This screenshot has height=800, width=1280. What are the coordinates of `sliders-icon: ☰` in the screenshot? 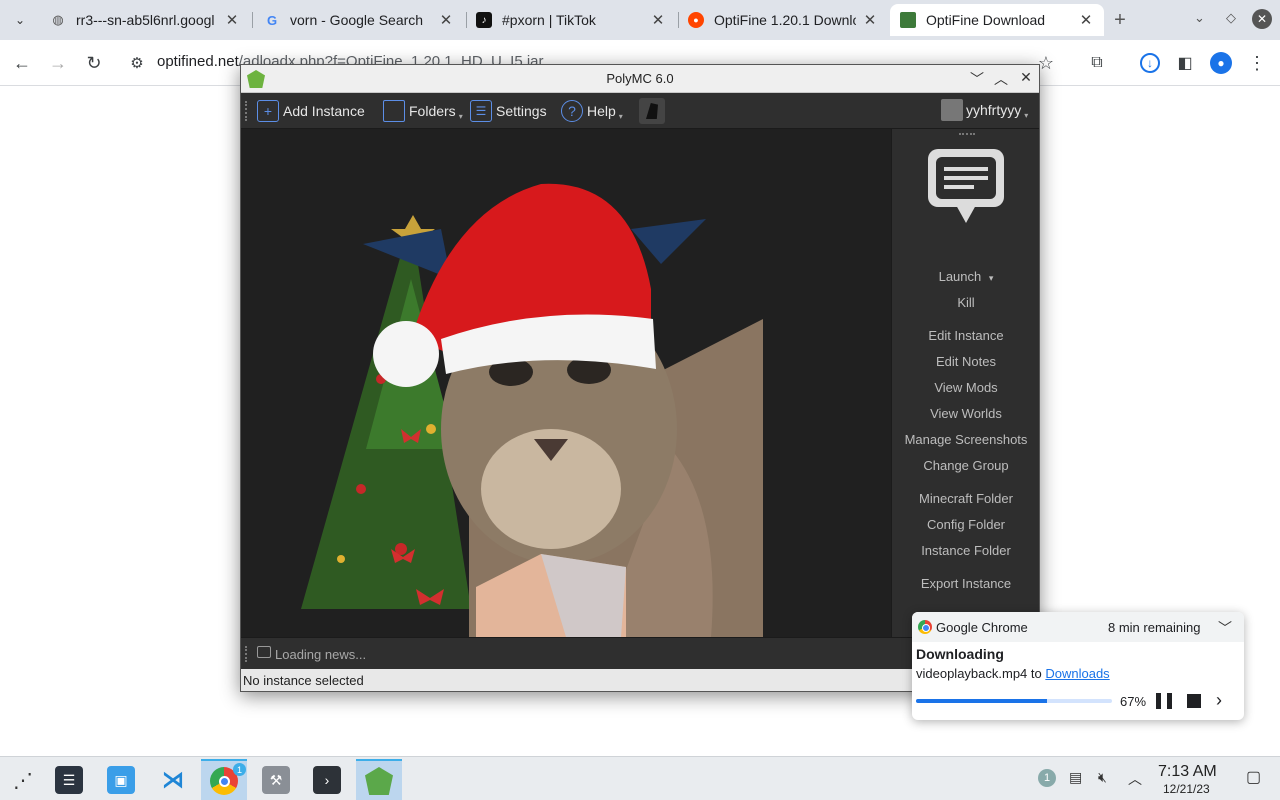 It's located at (481, 111).